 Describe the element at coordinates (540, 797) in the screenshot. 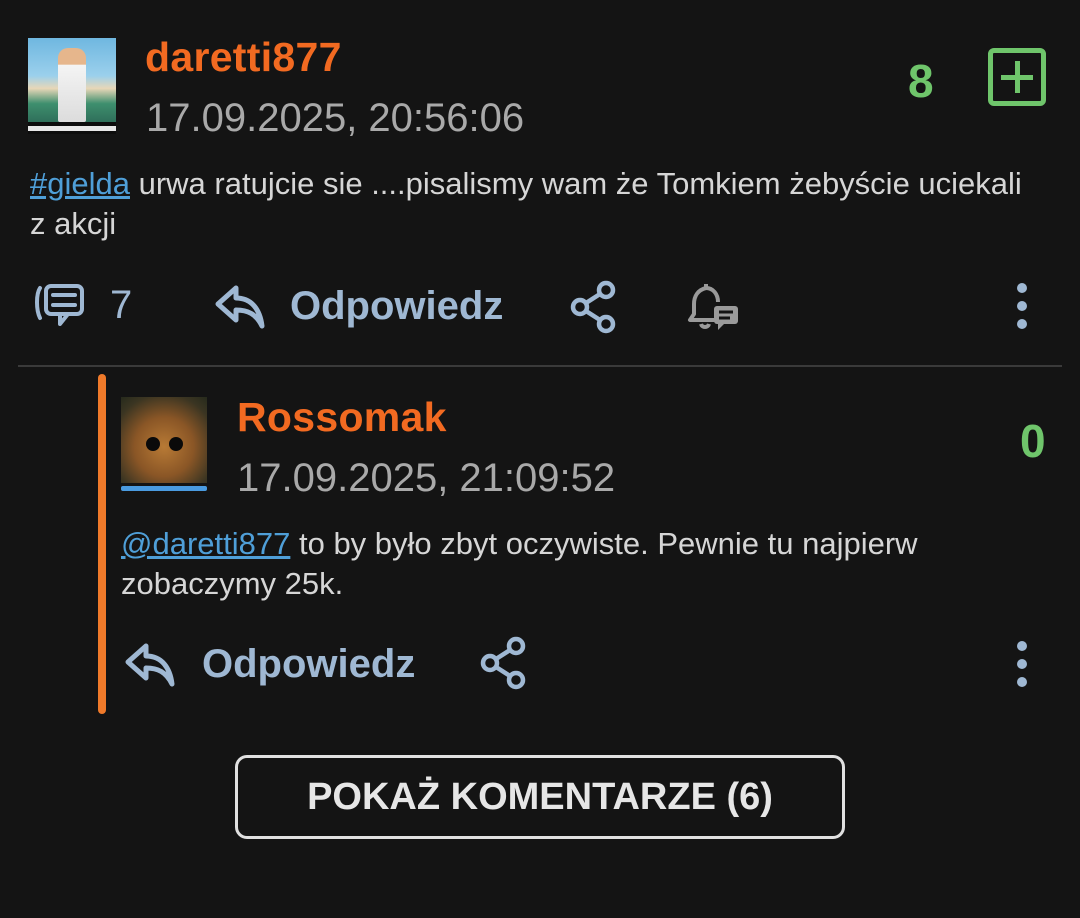

I see `show-comments-button: POKAŻ KOMENTARZE (6)` at that location.